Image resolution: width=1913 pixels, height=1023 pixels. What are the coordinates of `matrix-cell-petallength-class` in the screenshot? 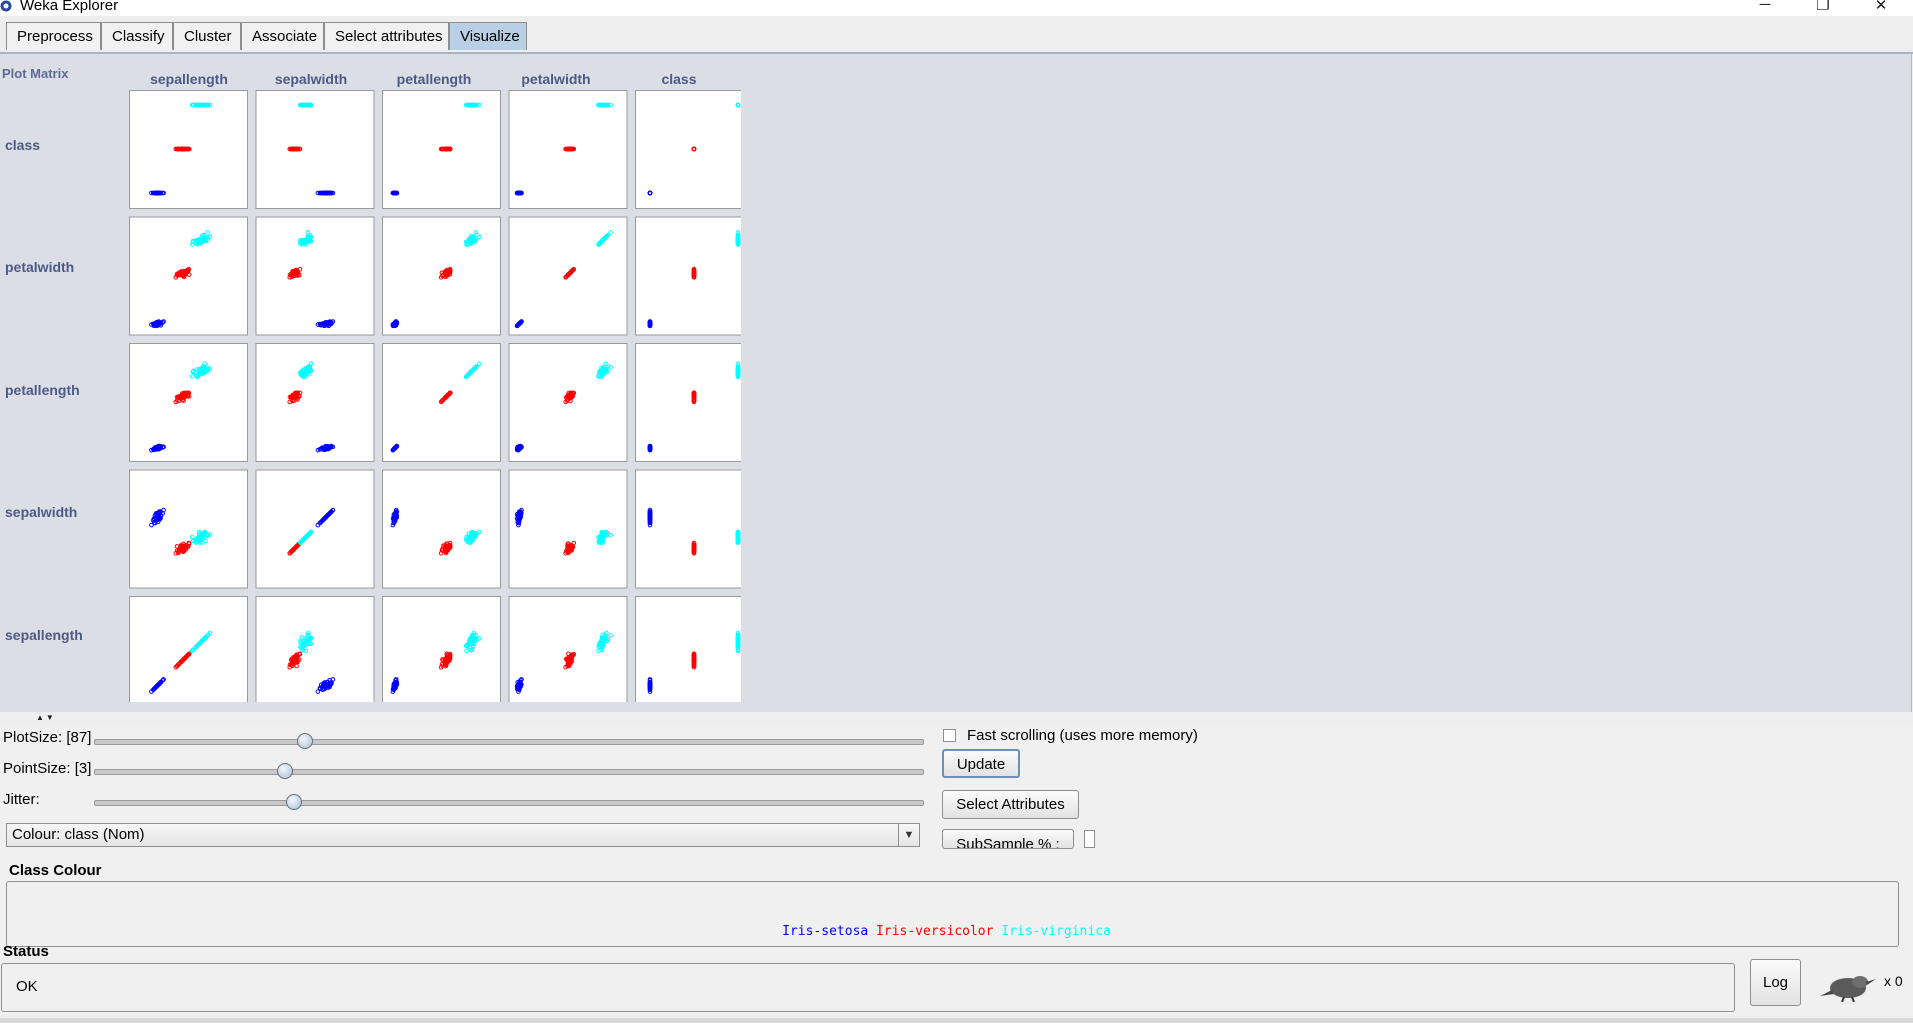 It's located at (688, 402).